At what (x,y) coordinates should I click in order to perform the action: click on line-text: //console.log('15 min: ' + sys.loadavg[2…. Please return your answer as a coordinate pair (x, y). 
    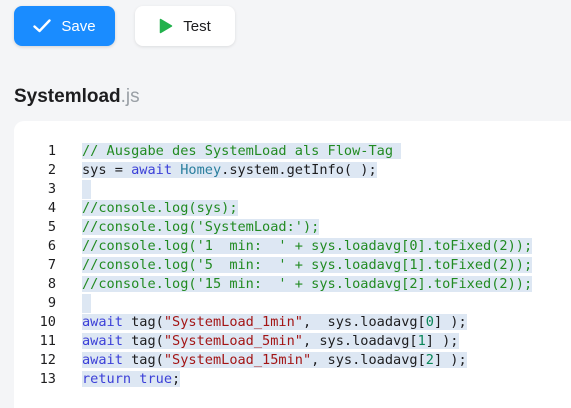
    Looking at the image, I should click on (307, 284).